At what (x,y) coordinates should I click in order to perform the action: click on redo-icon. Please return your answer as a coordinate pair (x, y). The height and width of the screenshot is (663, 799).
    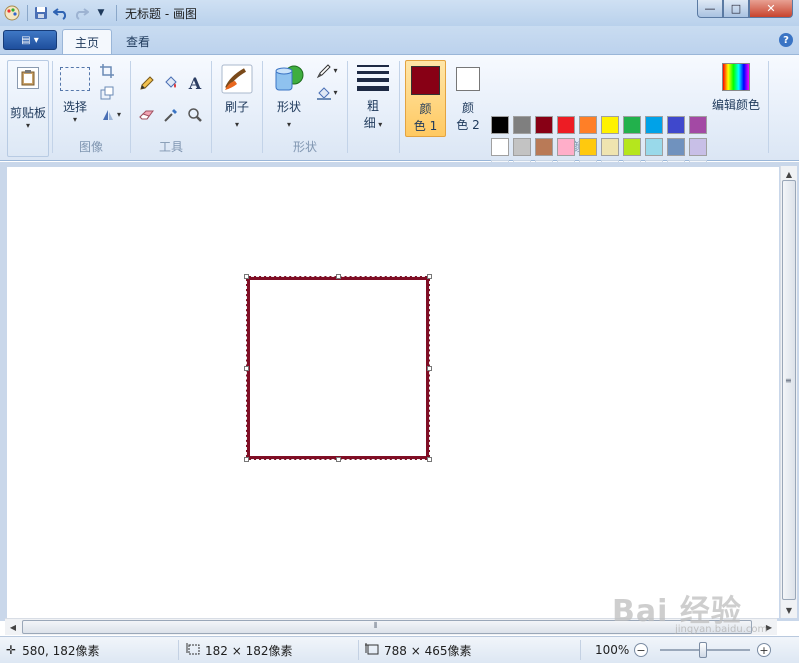
    Looking at the image, I should click on (81, 13).